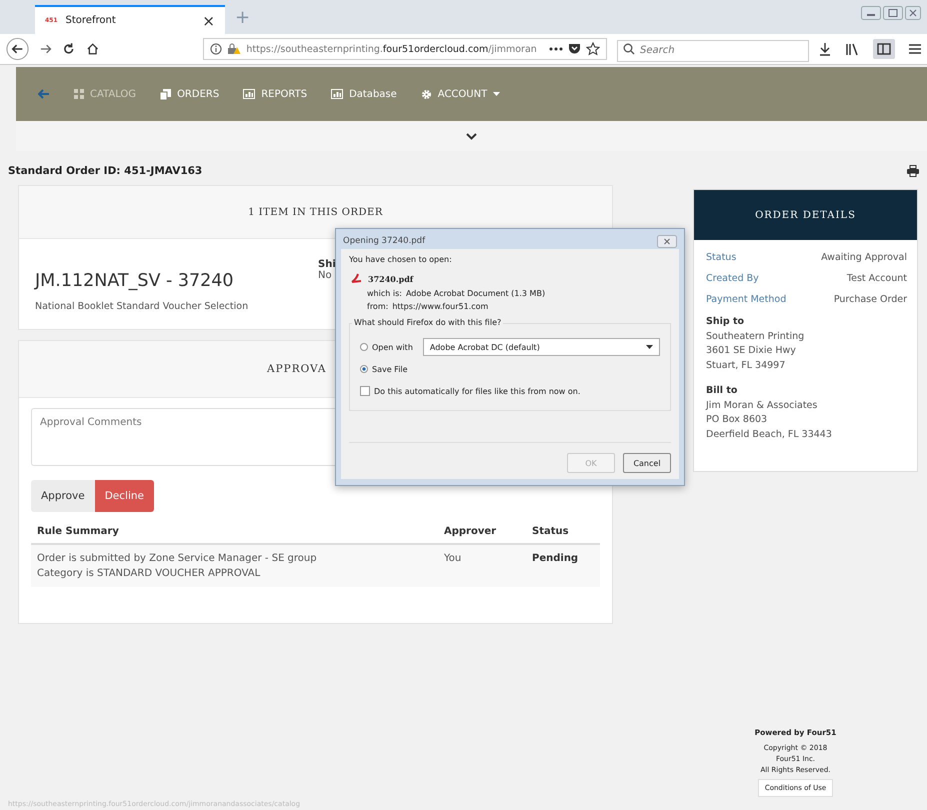 This screenshot has height=810, width=927. What do you see at coordinates (365, 391) in the screenshot?
I see `checkbox` at bounding box center [365, 391].